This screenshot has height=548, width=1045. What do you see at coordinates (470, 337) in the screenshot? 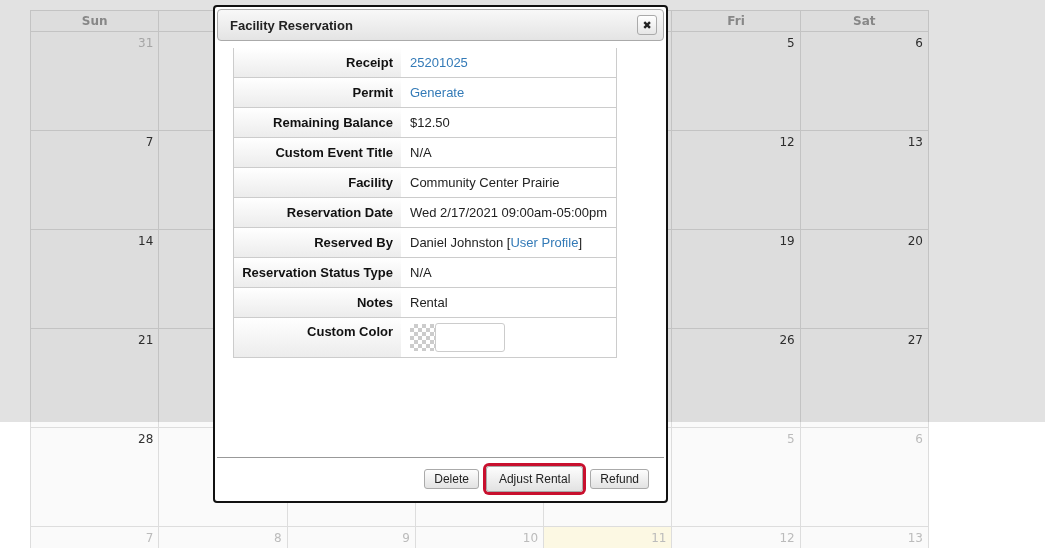
I see `color-input-field` at bounding box center [470, 337].